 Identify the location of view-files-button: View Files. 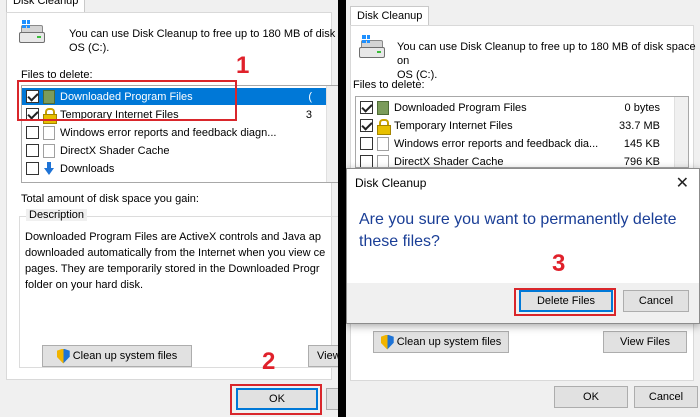
(645, 342).